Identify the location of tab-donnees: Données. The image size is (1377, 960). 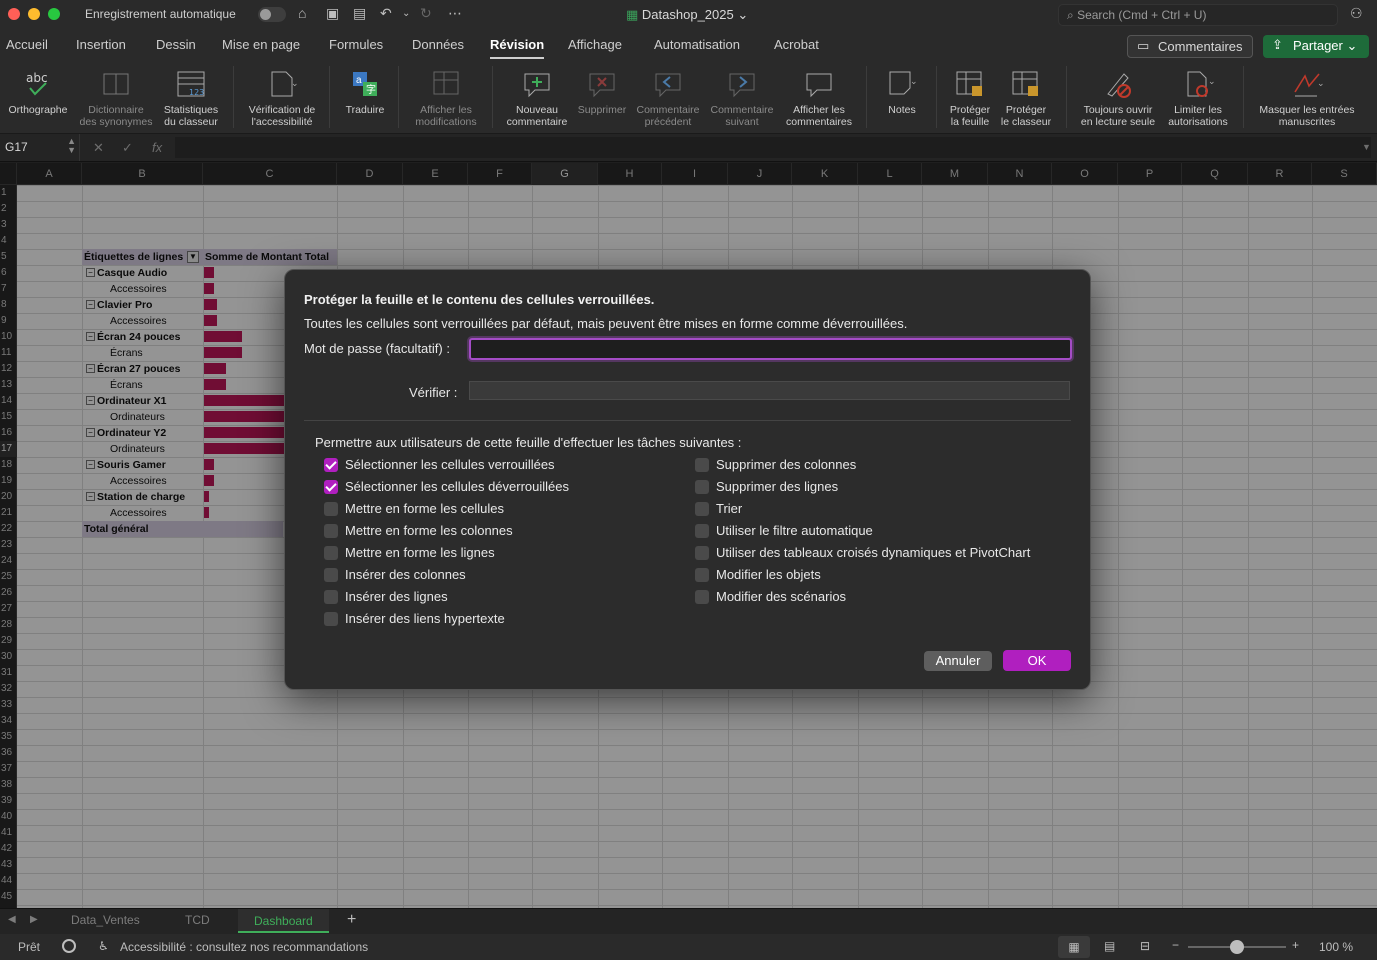
(438, 44).